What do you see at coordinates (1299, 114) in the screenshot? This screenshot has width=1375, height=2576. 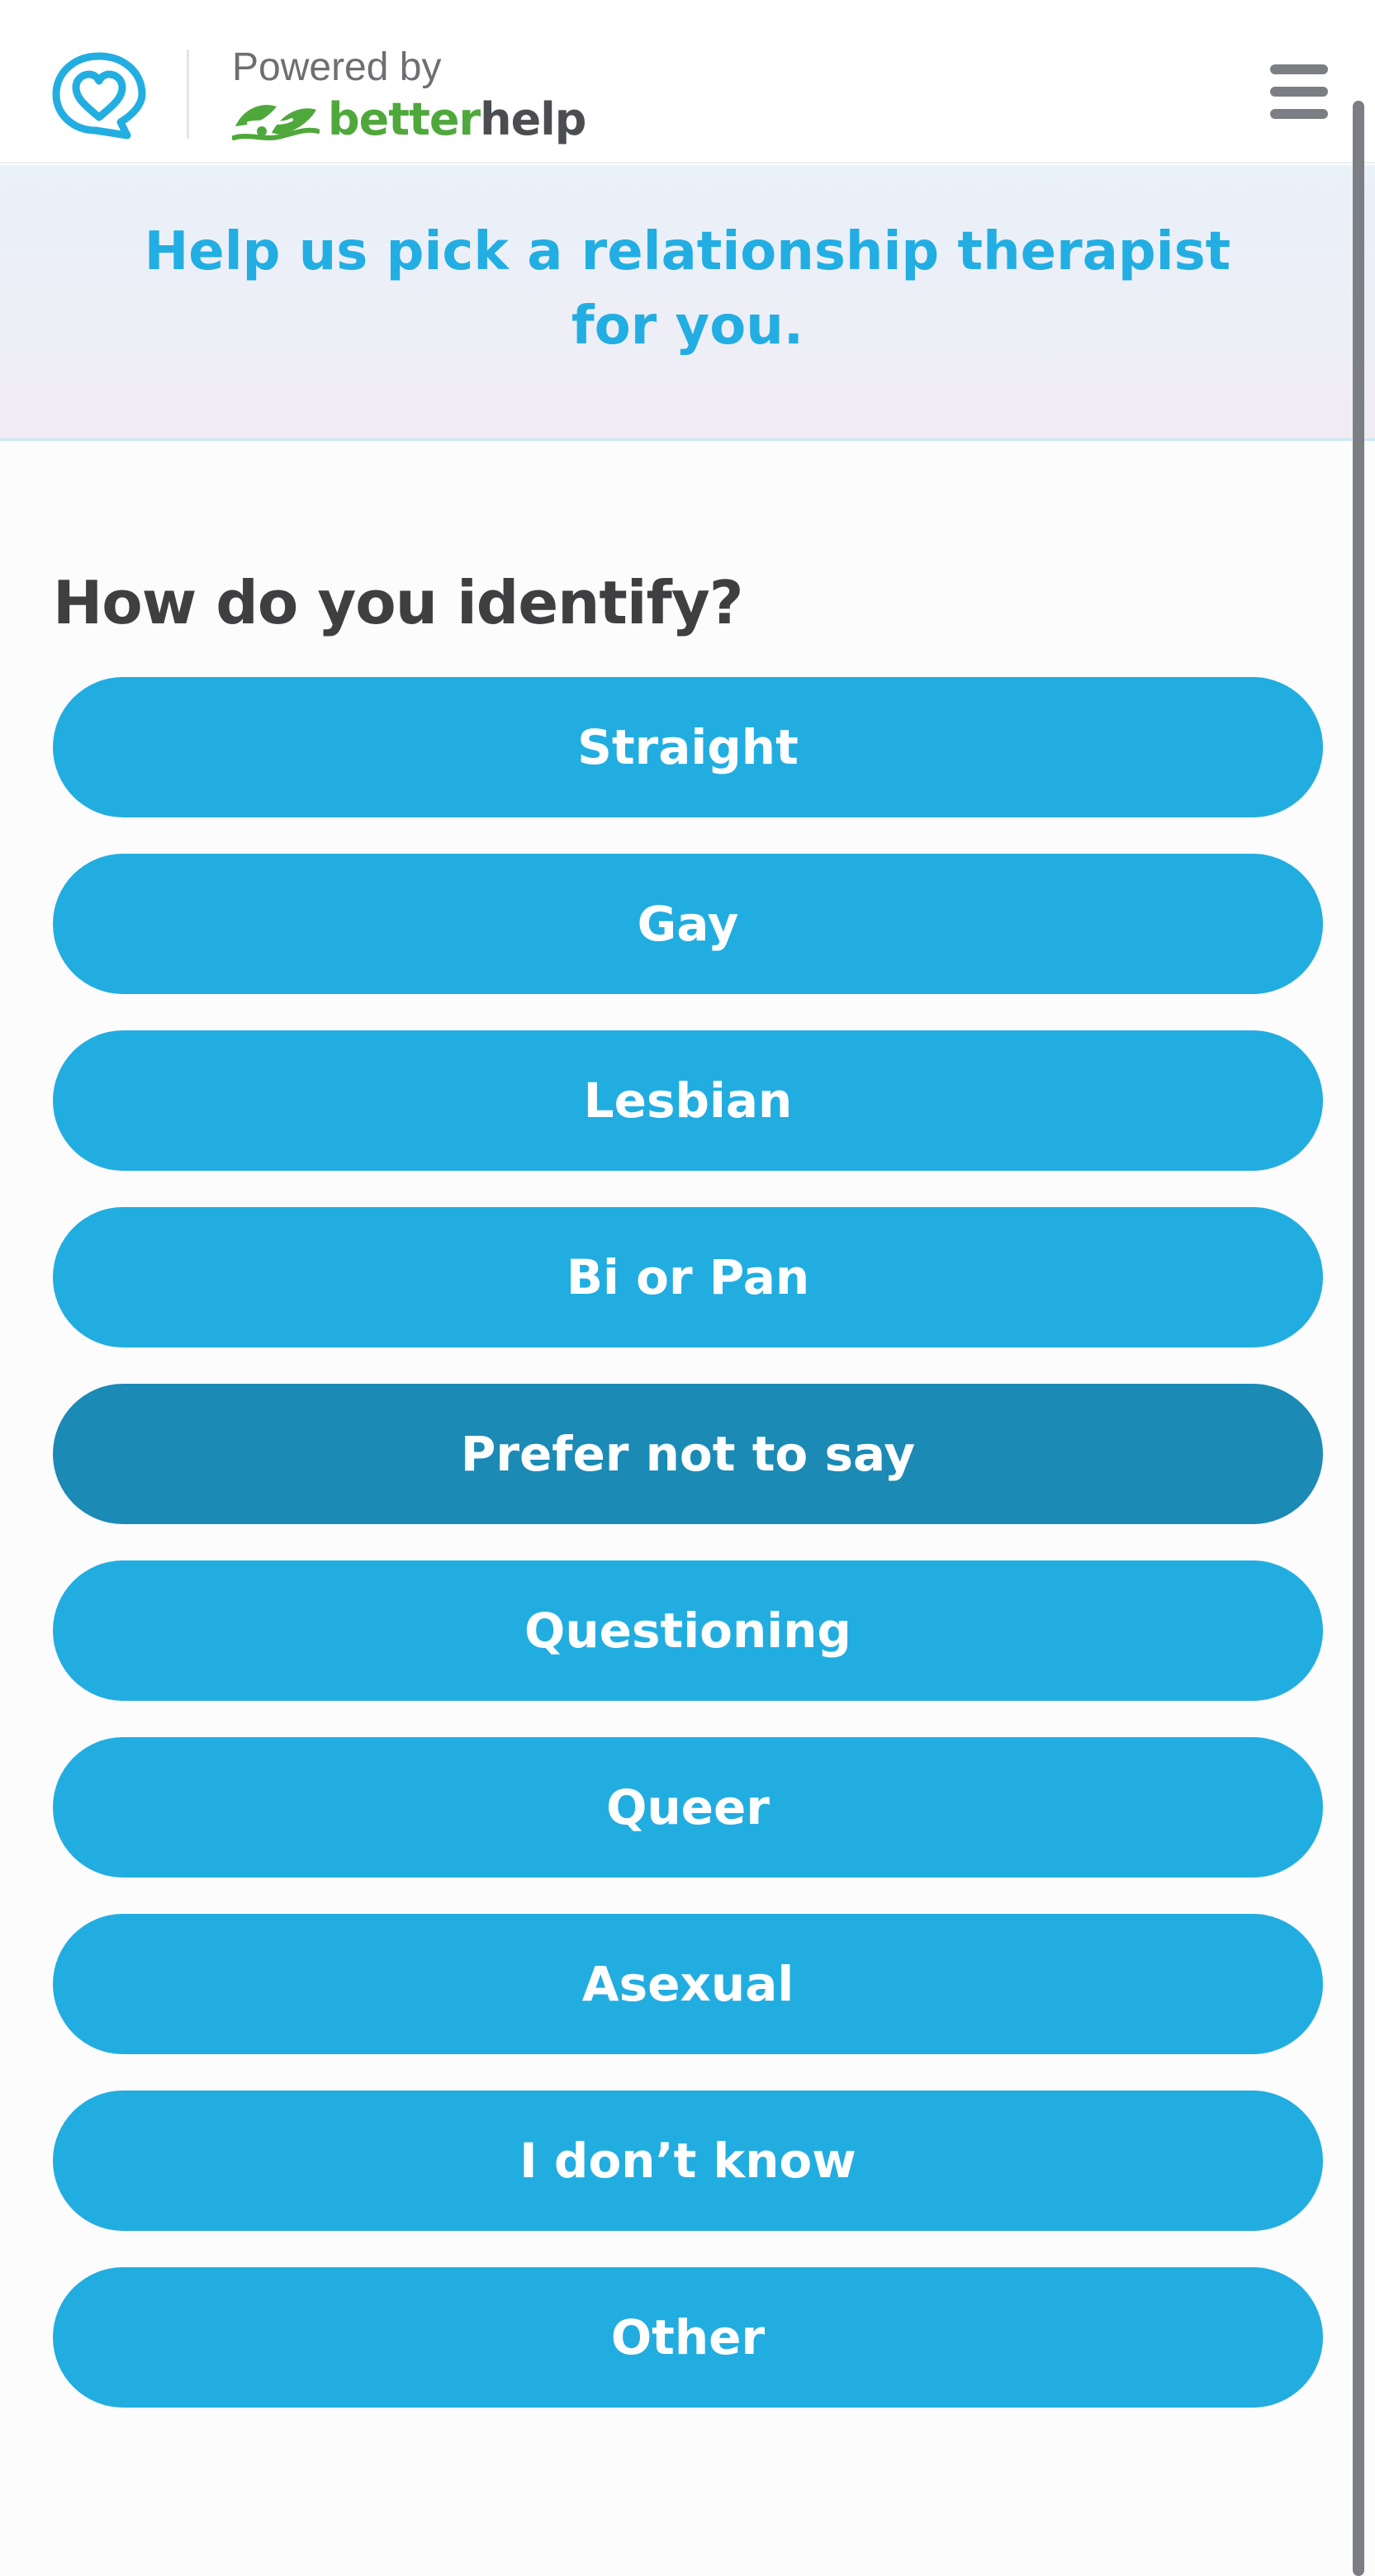 I see `menu-bar-bottom` at bounding box center [1299, 114].